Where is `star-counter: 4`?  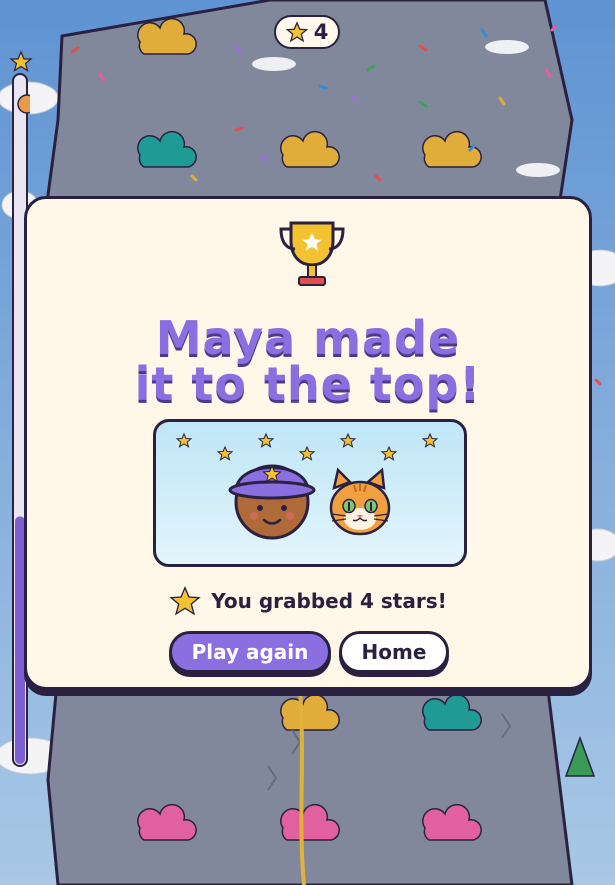
star-counter: 4 is located at coordinates (307, 32).